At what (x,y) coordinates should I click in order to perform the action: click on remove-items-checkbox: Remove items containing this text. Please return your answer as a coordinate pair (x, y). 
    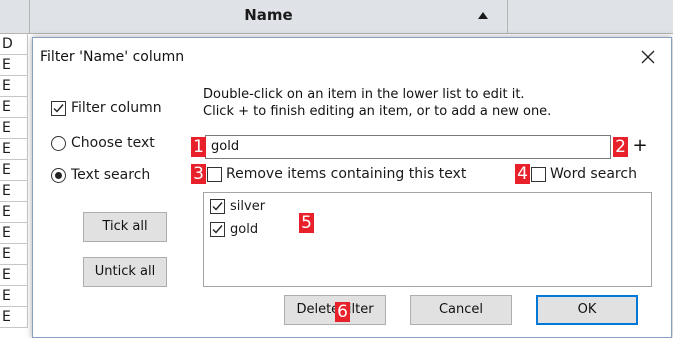
    Looking at the image, I should click on (336, 174).